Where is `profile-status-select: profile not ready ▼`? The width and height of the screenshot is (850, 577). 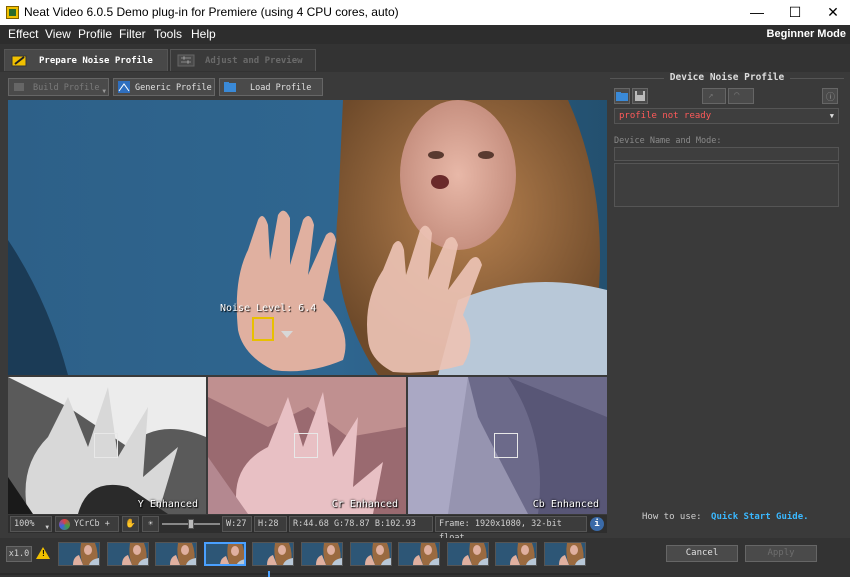
profile-status-select: profile not ready ▼ is located at coordinates (726, 116).